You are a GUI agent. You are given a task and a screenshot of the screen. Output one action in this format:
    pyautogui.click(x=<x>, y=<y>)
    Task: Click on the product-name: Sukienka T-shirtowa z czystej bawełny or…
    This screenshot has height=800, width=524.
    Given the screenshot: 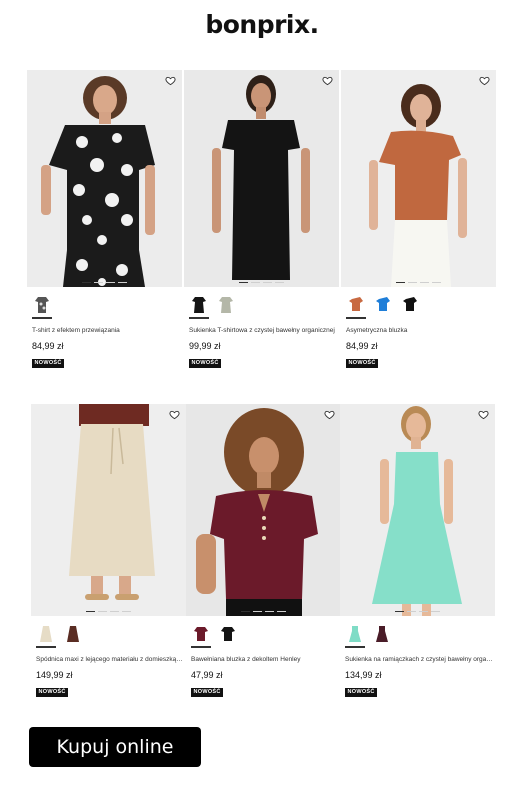 What is the action you would take?
    pyautogui.click(x=263, y=330)
    